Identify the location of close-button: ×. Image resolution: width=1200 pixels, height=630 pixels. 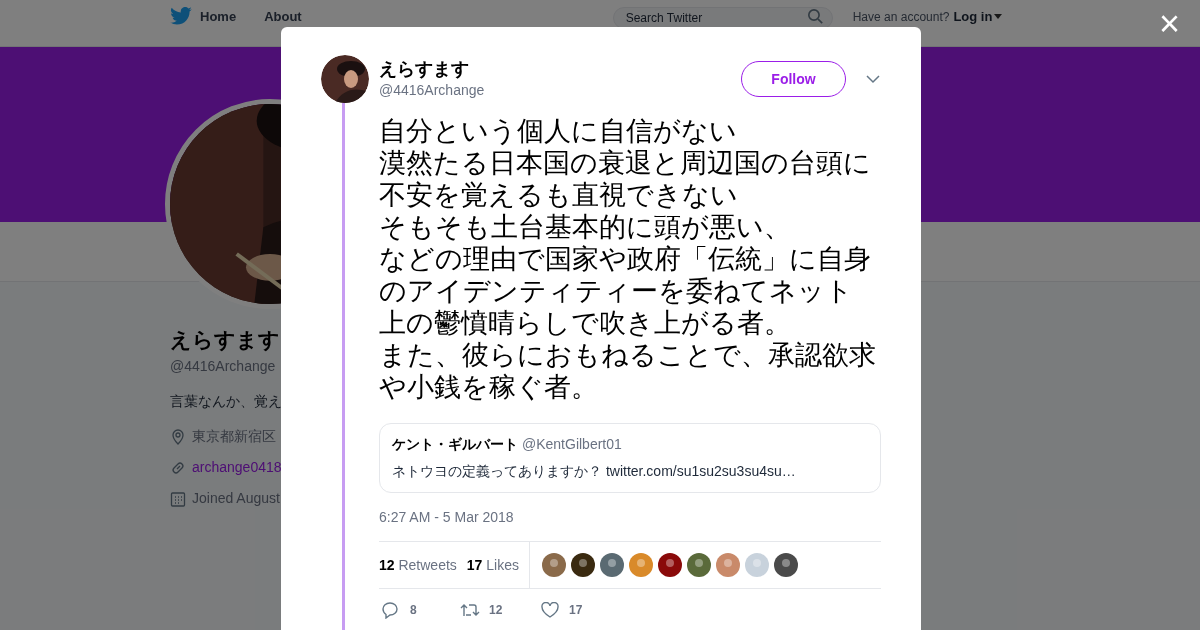
(1169, 24).